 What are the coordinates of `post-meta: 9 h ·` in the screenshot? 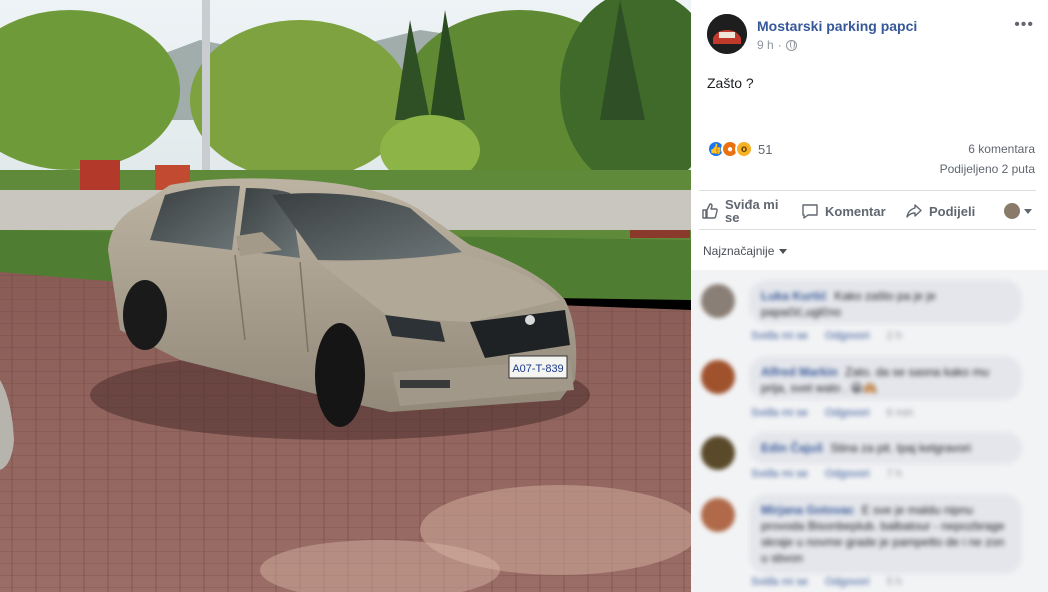 It's located at (777, 45).